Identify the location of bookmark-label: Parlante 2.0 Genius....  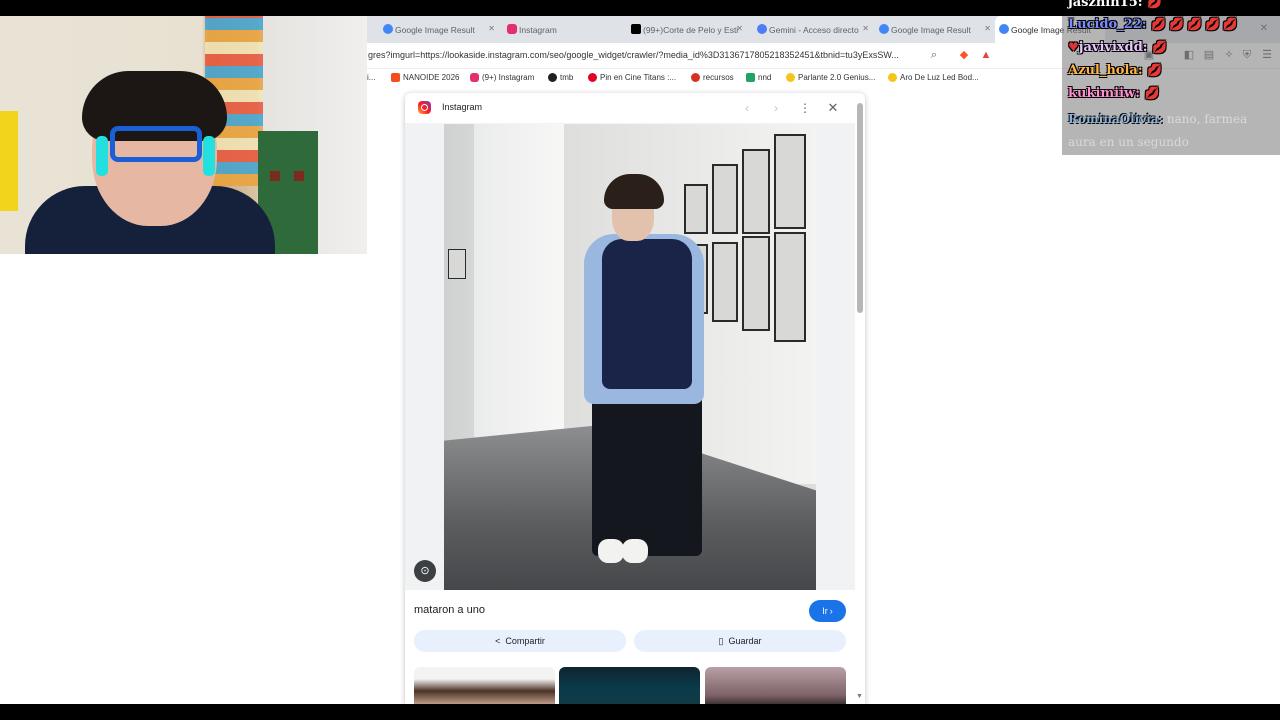
(837, 77).